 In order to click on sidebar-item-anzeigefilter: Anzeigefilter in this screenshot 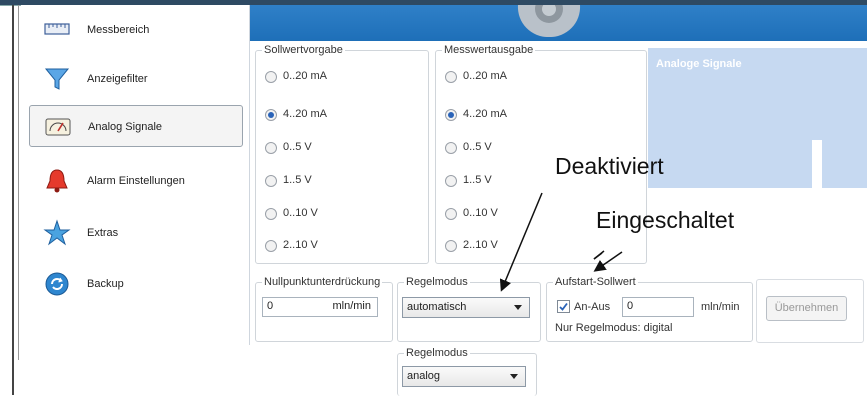, I will do `click(136, 79)`.